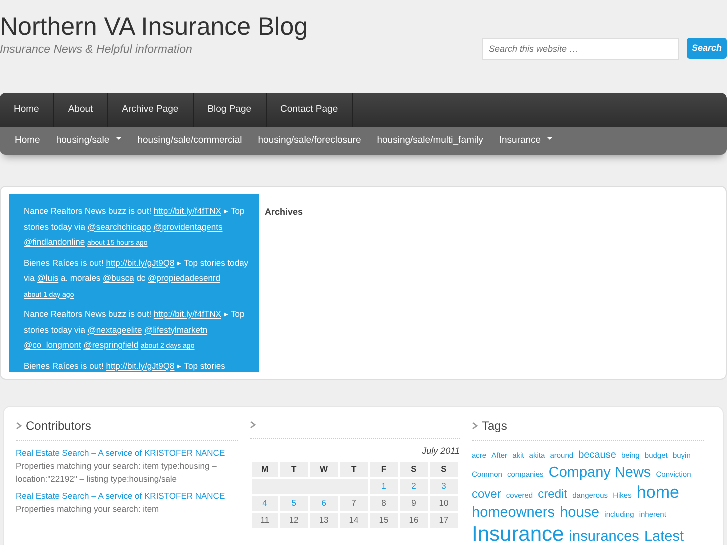  I want to click on search-button: Search, so click(706, 48).